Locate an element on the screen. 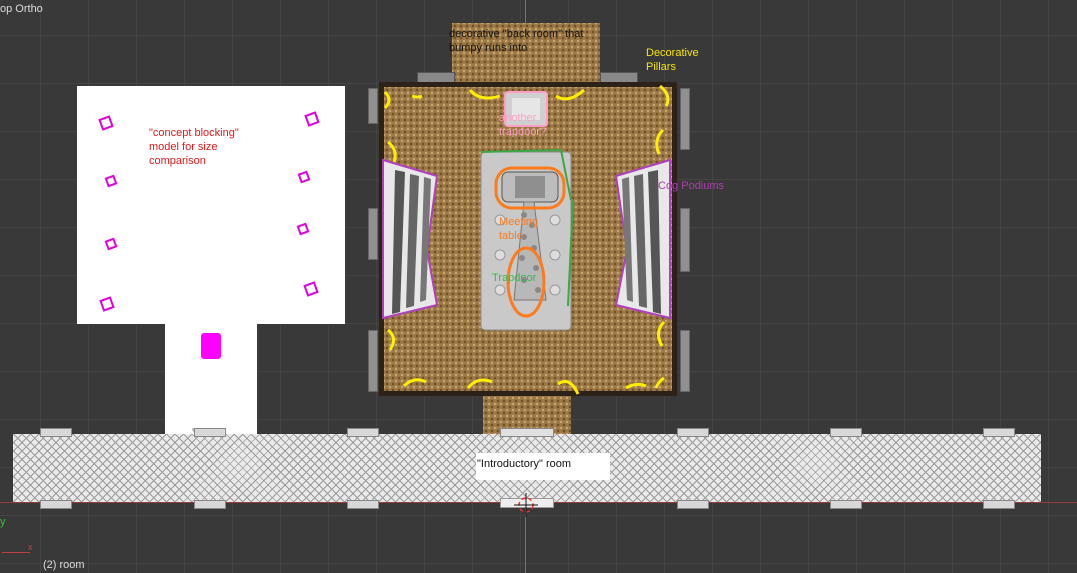  3d-cursor is located at coordinates (526, 505).